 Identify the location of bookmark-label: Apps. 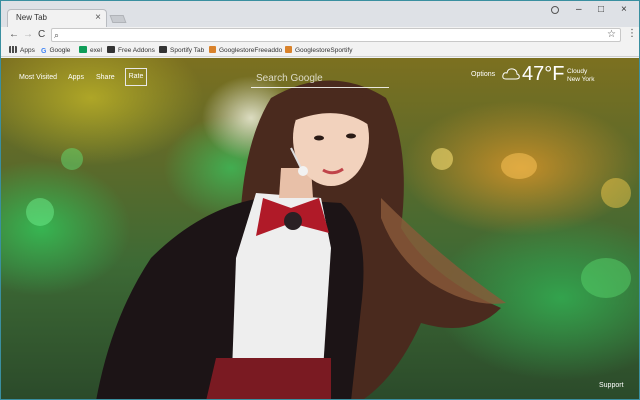
(27, 50).